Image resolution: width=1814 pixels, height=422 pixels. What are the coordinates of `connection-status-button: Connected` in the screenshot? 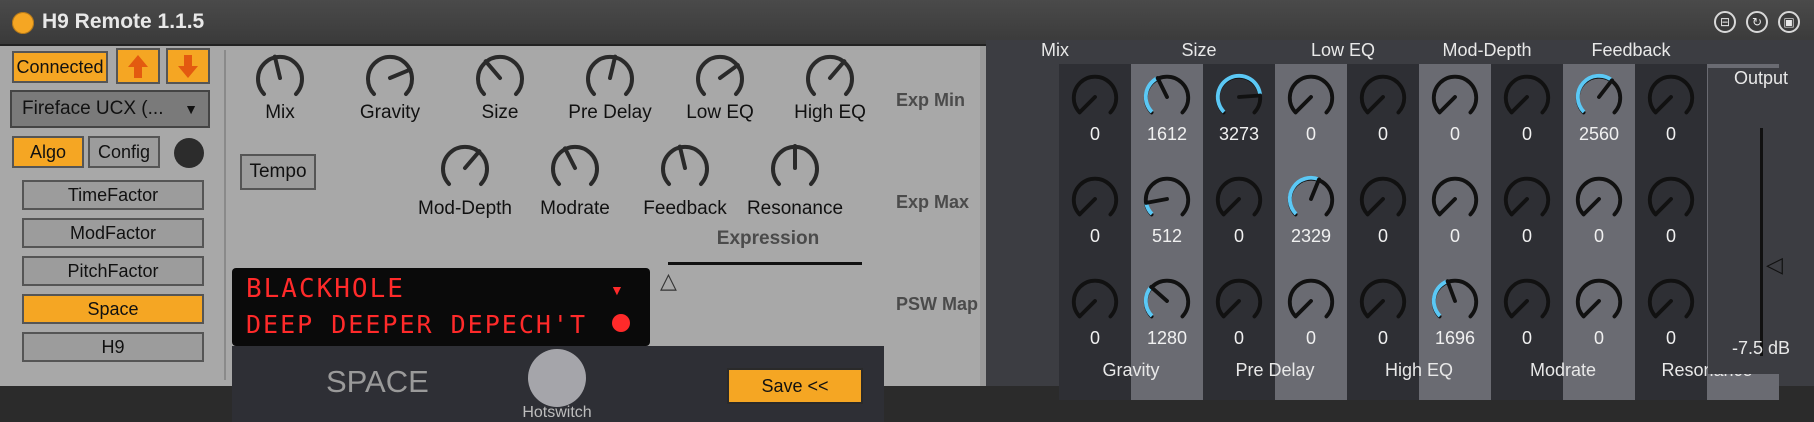 It's located at (60, 67).